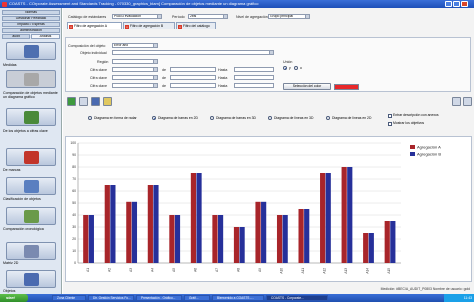 The height and width of the screenshot is (302, 474). What do you see at coordinates (4, 4) in the screenshot?
I see `app-icon` at bounding box center [4, 4].